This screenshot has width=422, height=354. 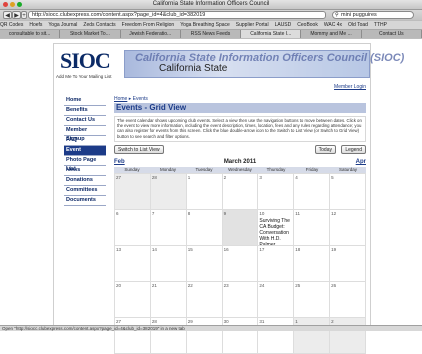 I want to click on day-number: 3, so click(x=260, y=177).